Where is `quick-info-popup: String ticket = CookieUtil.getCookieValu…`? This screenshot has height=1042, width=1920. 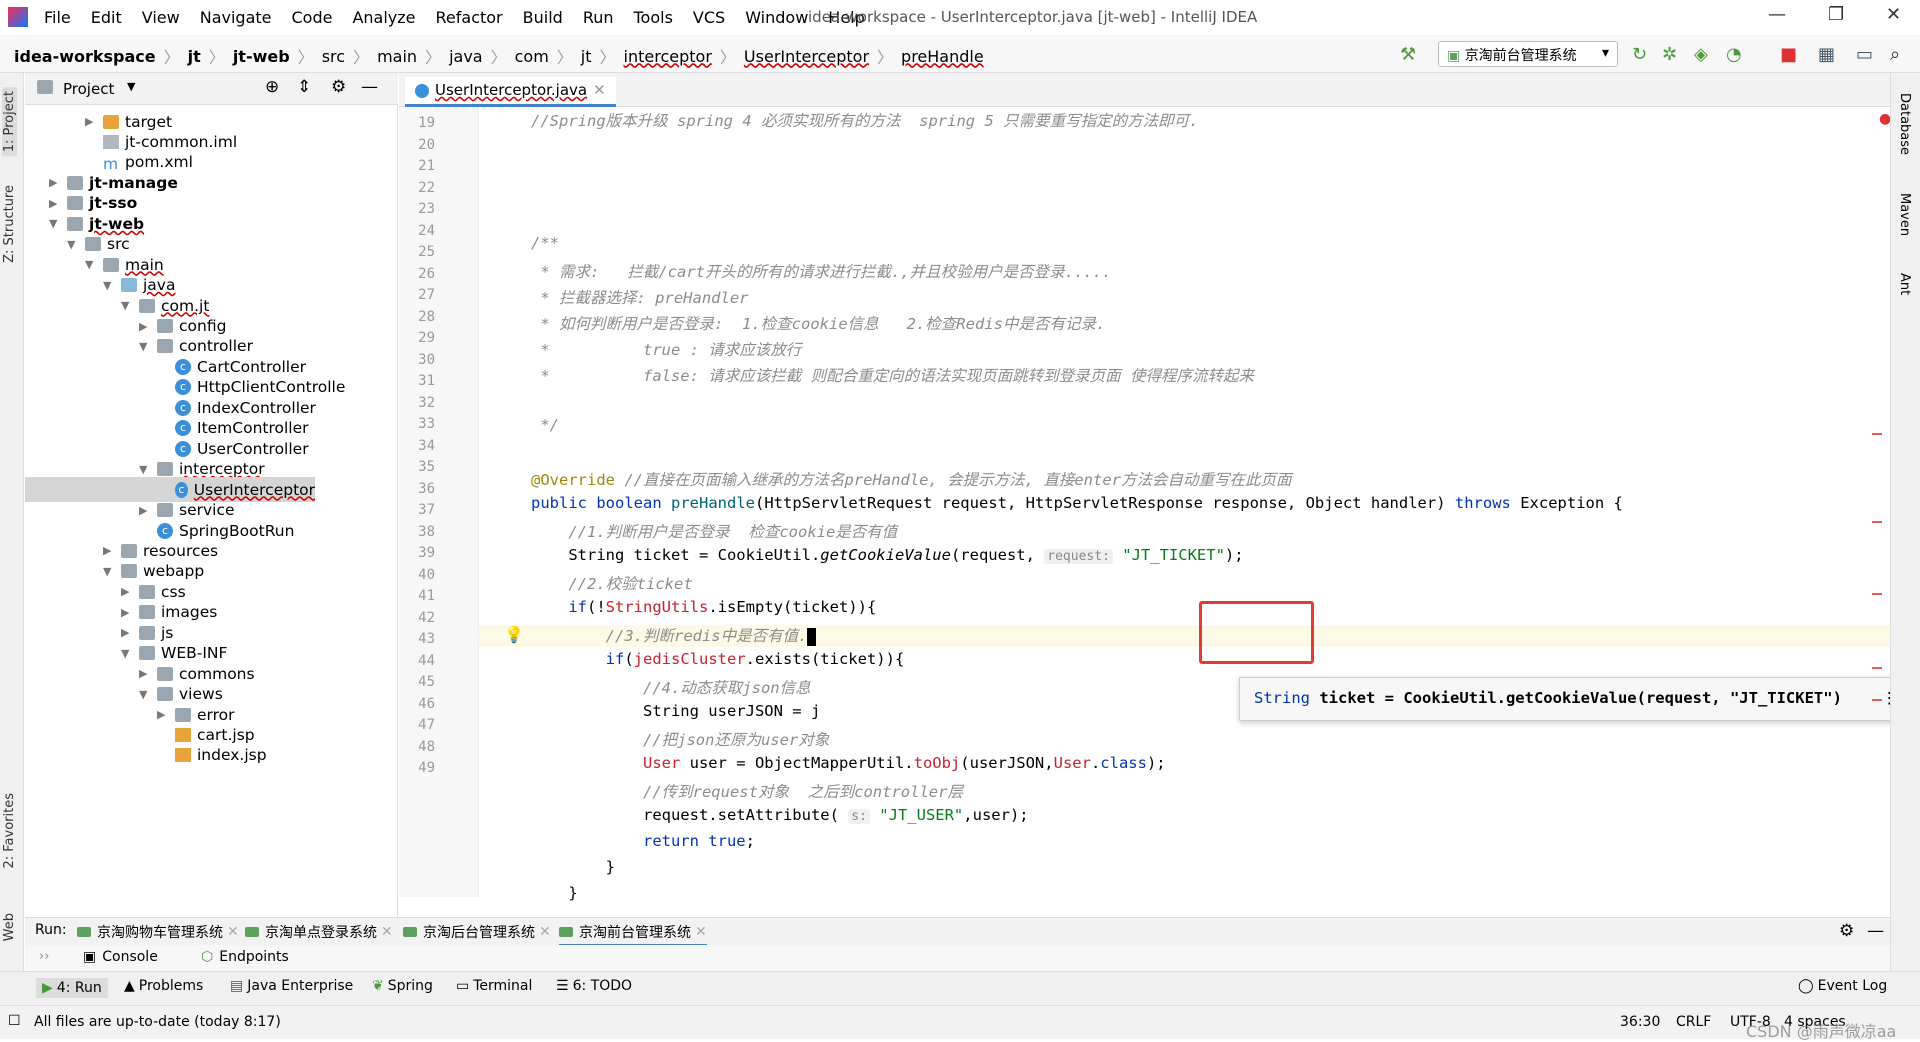
quick-info-popup: String ticket = CookieUtil.getCookieValu… is located at coordinates (1575, 699).